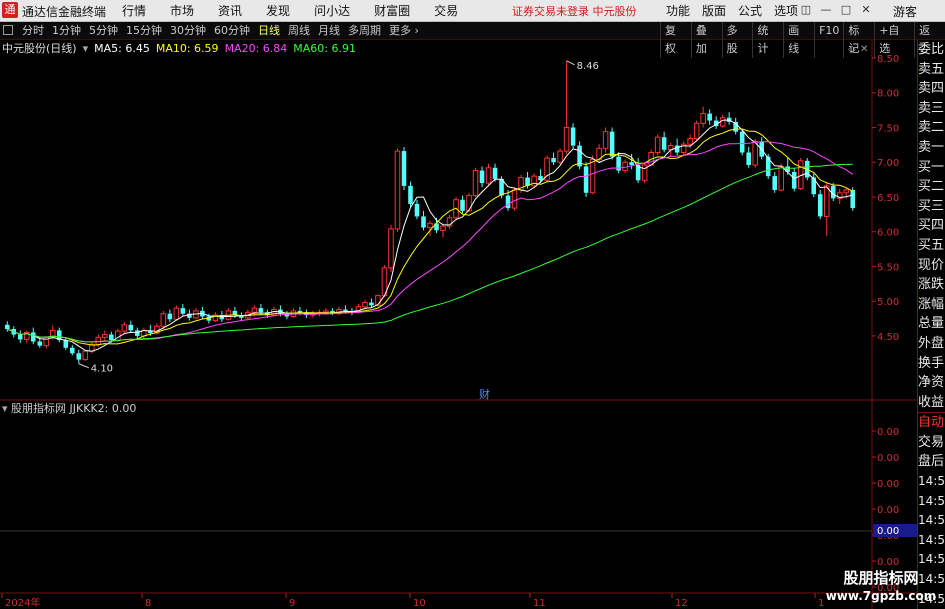  I want to click on price-tick-label: 7.00, so click(888, 163).